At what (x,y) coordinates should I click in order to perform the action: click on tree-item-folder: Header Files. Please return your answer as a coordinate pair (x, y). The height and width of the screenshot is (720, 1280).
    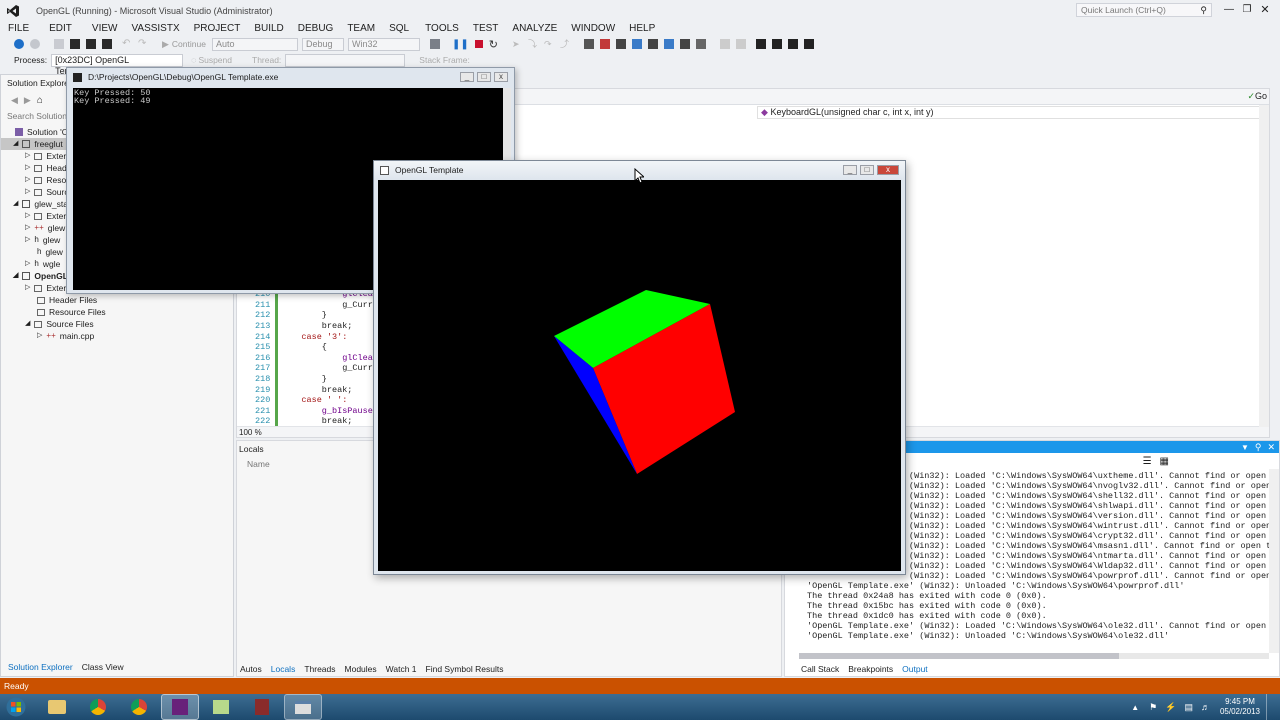
    Looking at the image, I should click on (117, 300).